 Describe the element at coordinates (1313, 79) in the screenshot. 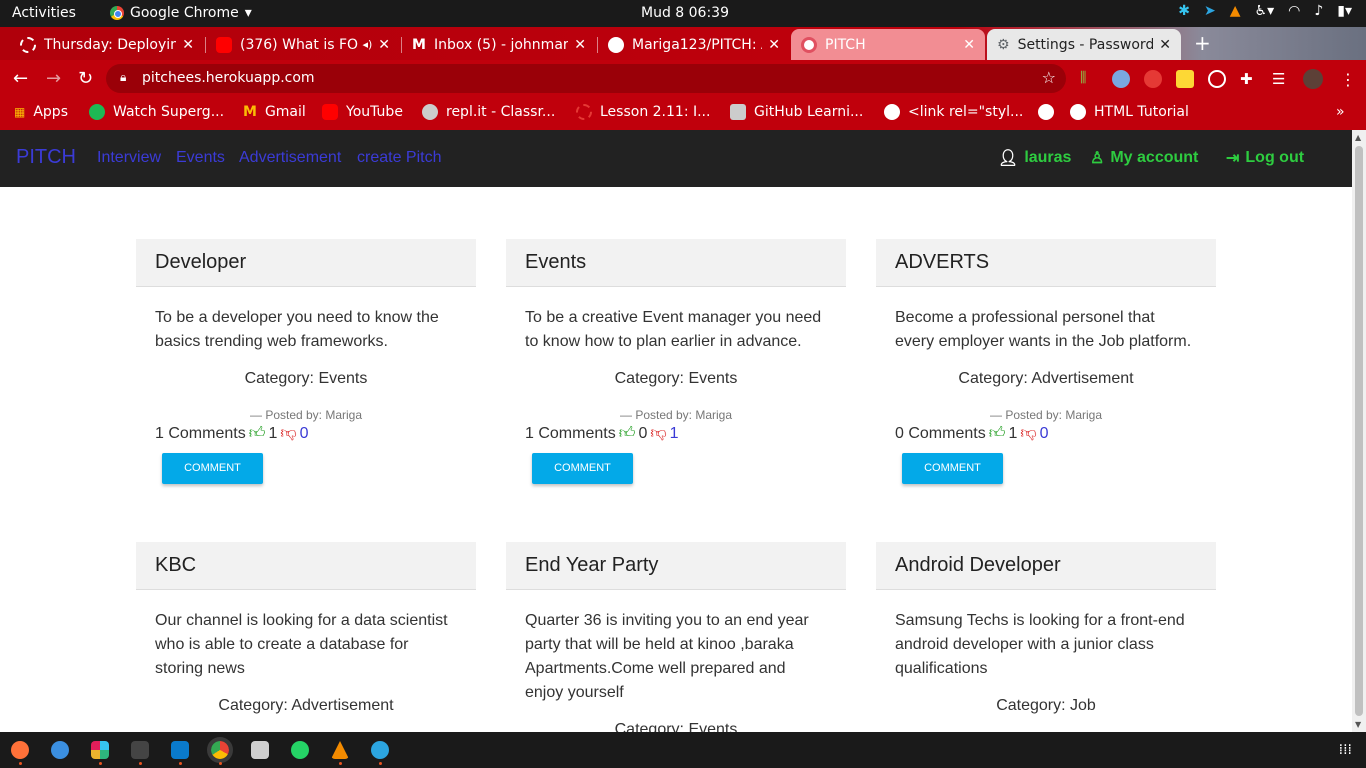

I see `avatar` at that location.